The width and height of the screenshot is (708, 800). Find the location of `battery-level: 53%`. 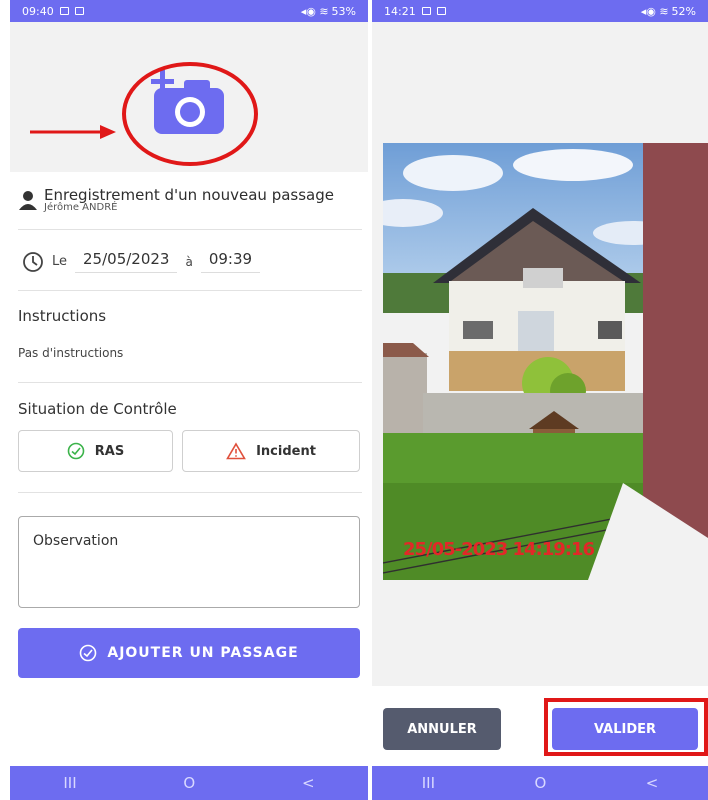

battery-level: 53% is located at coordinates (343, 11).